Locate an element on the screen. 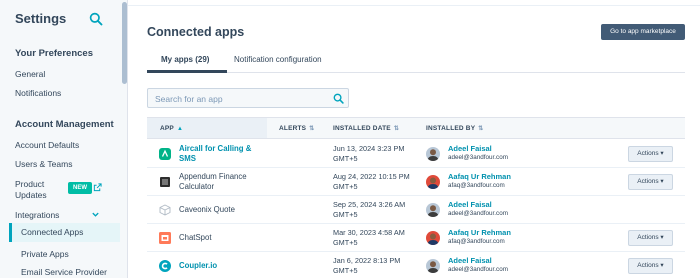  sidebar-item-notifications: Notifications is located at coordinates (38, 93).